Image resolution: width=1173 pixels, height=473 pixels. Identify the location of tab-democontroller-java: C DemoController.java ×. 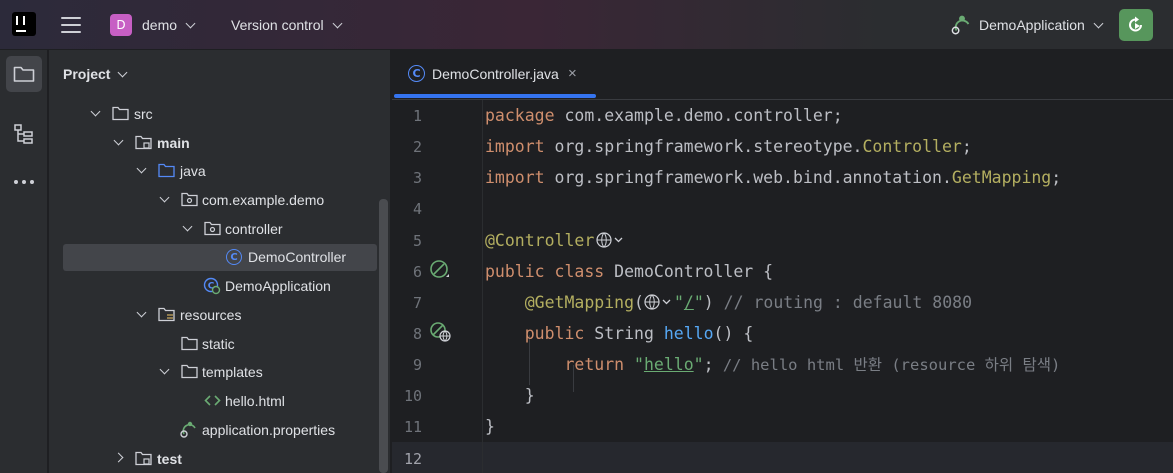
(494, 75).